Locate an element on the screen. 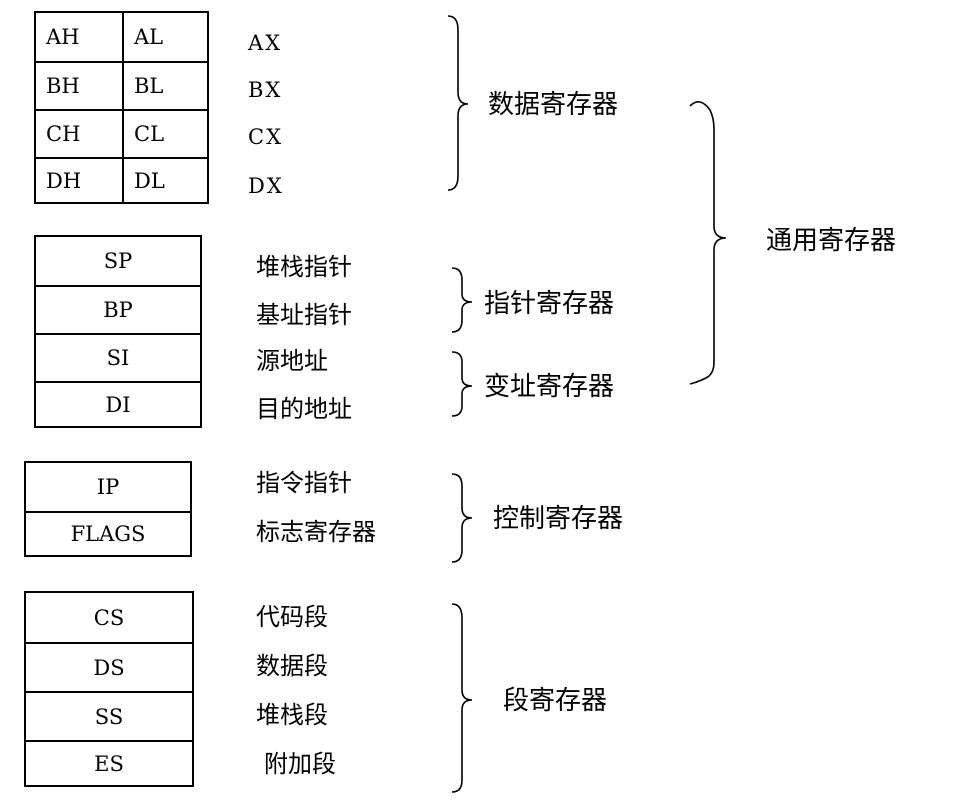 The image size is (968, 804). brace-index-registers is located at coordinates (462, 384).